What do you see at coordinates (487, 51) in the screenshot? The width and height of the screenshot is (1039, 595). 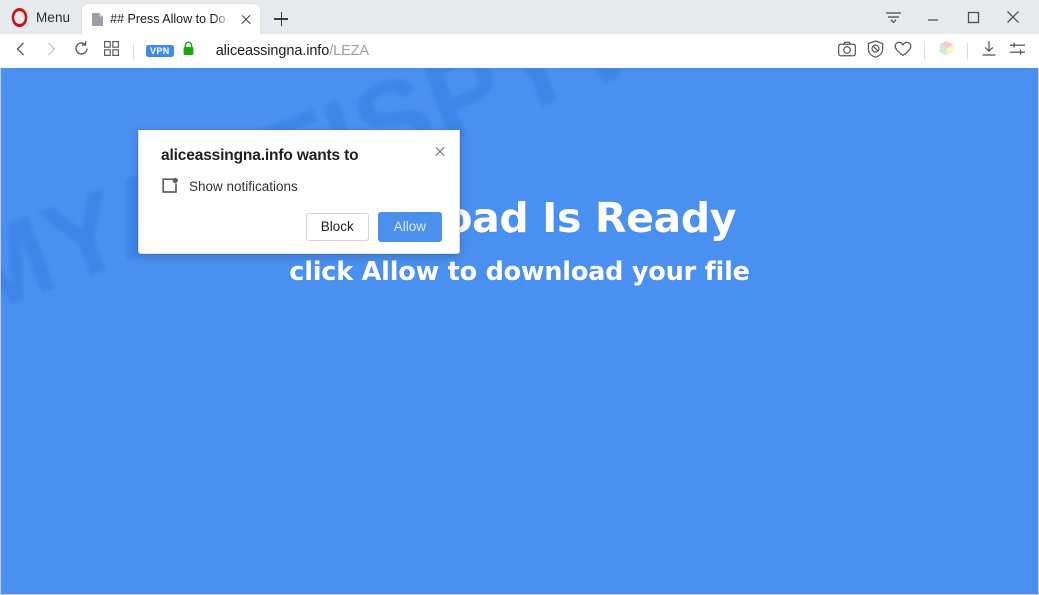 I see `address-bar: VPN aliceassingna.info/LEZA` at bounding box center [487, 51].